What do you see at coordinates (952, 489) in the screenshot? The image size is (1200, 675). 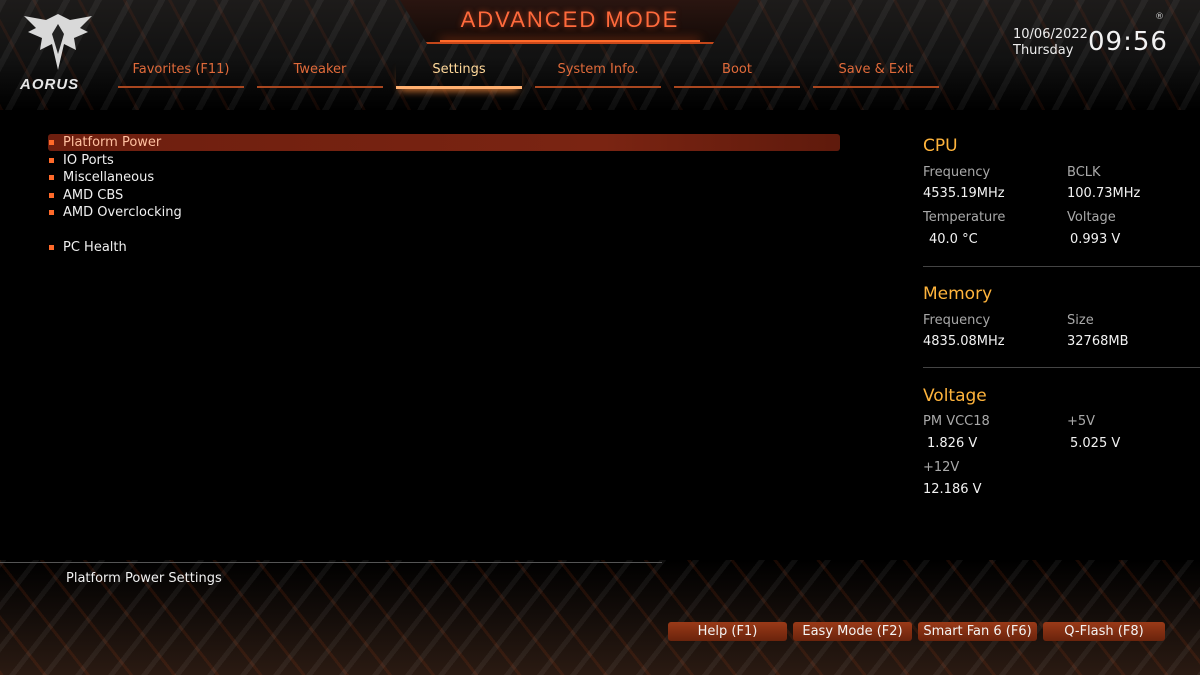 I see `plus12v-value: 12.186 V` at bounding box center [952, 489].